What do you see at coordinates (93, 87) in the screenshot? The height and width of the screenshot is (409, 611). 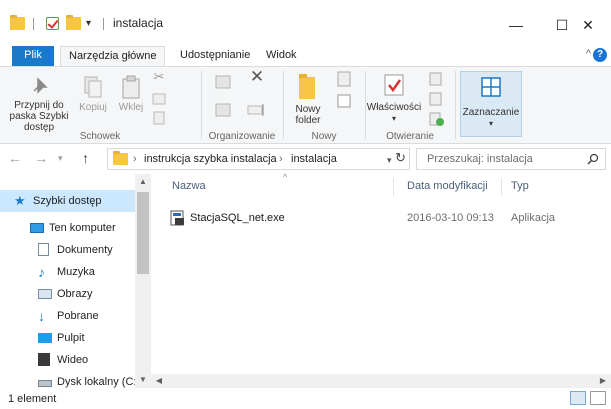 I see `copy-icon` at bounding box center [93, 87].